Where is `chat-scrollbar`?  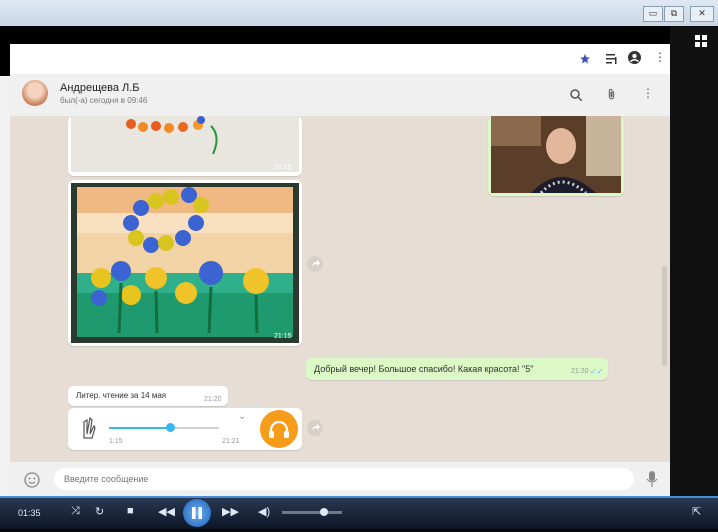 chat-scrollbar is located at coordinates (664, 316).